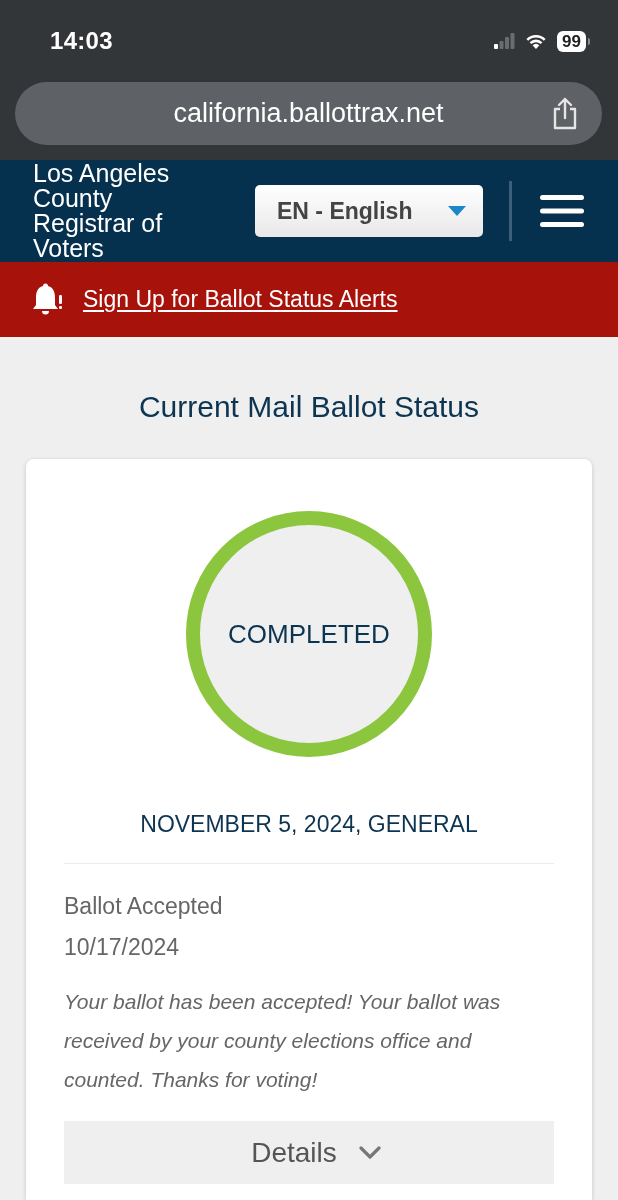 This screenshot has height=1200, width=618. I want to click on menu-icon, so click(562, 211).